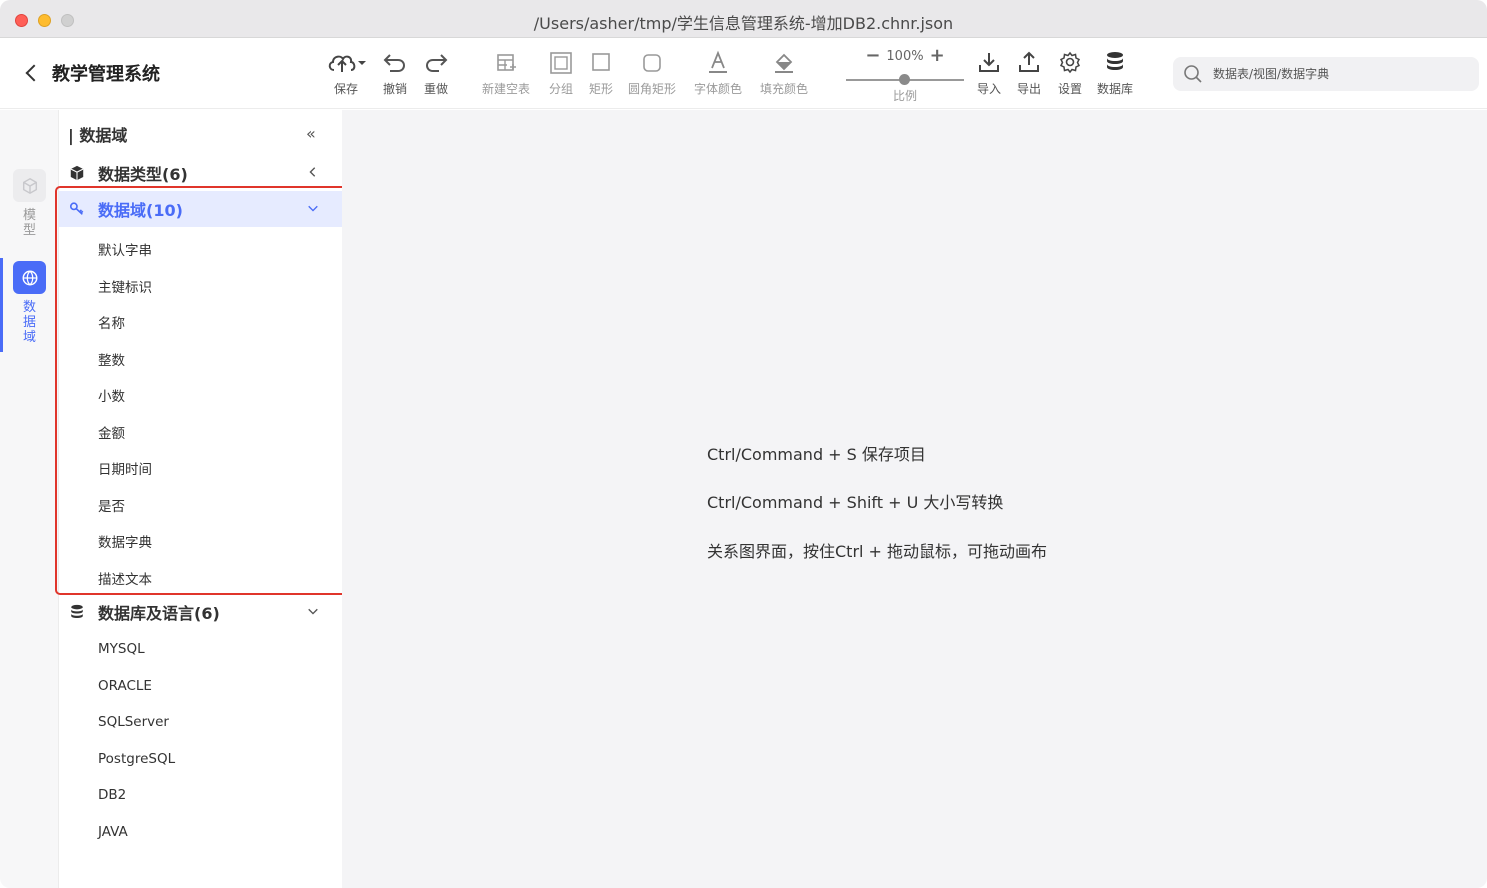  I want to click on export-button: 导出, so click(1029, 73).